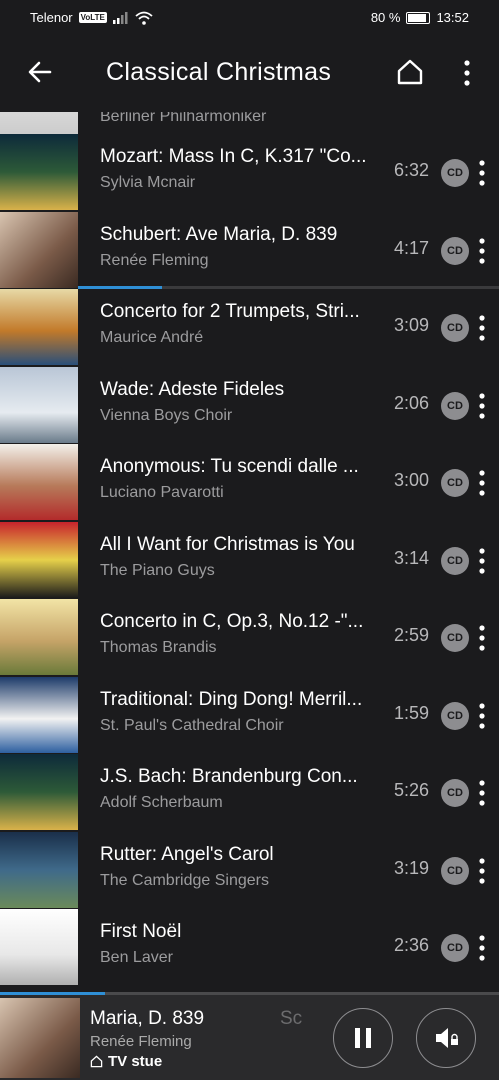 This screenshot has width=499, height=1080. I want to click on track-artist: Renée Fleming, so click(154, 260).